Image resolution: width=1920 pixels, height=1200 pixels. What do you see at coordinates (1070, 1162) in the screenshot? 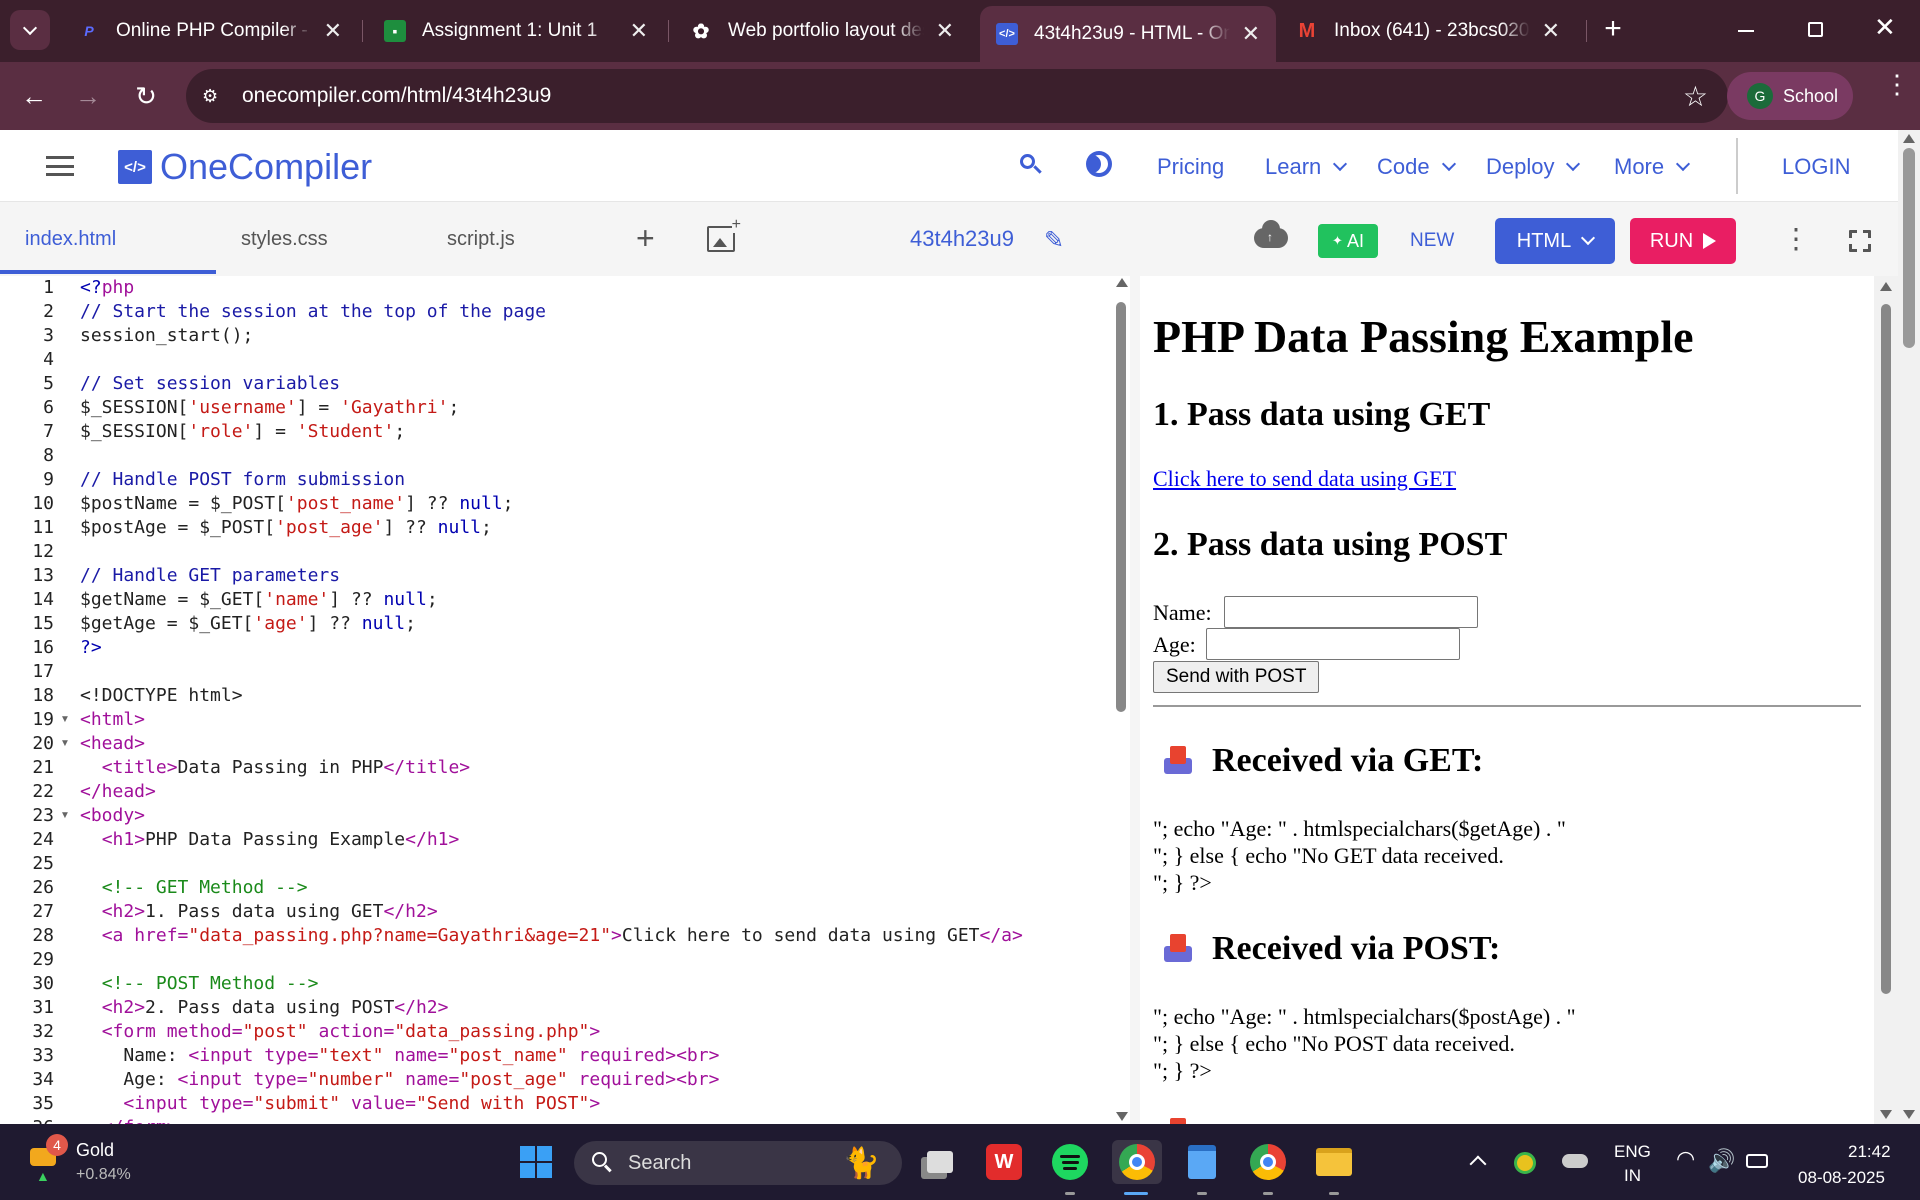
I see `spotify-icon` at bounding box center [1070, 1162].